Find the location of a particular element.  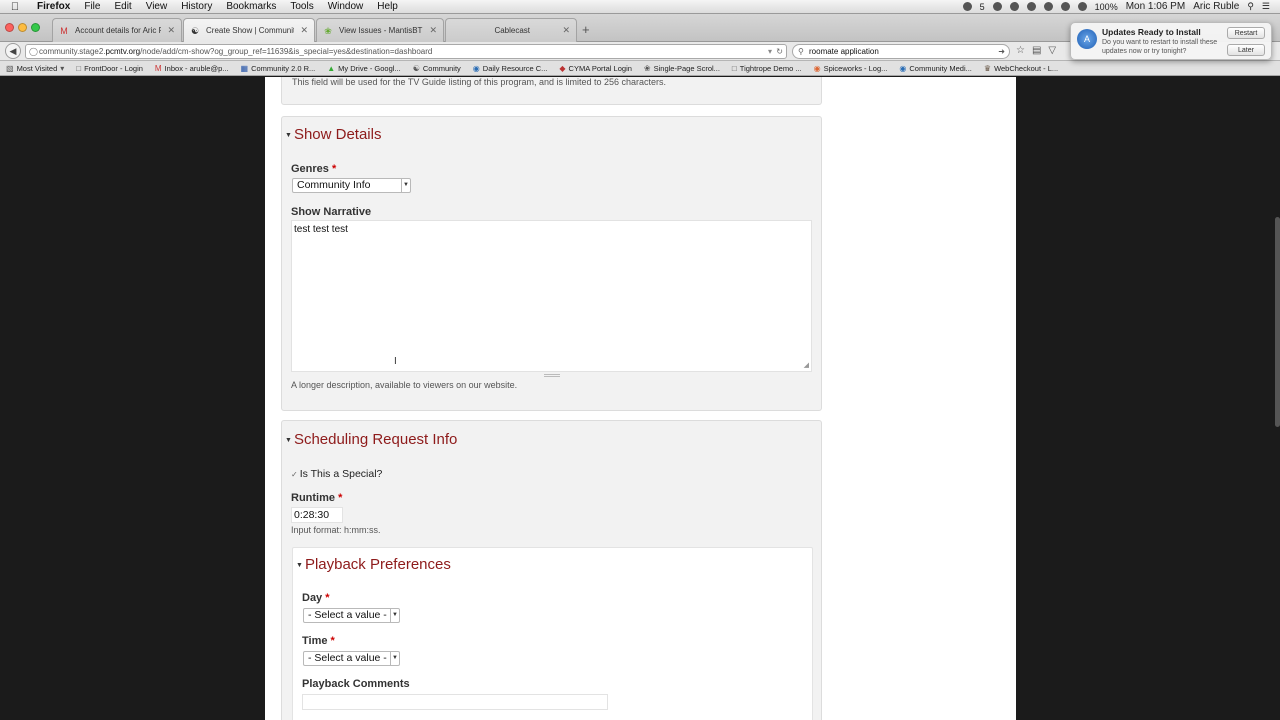

checkmark-icon: ✓ is located at coordinates (294, 474).